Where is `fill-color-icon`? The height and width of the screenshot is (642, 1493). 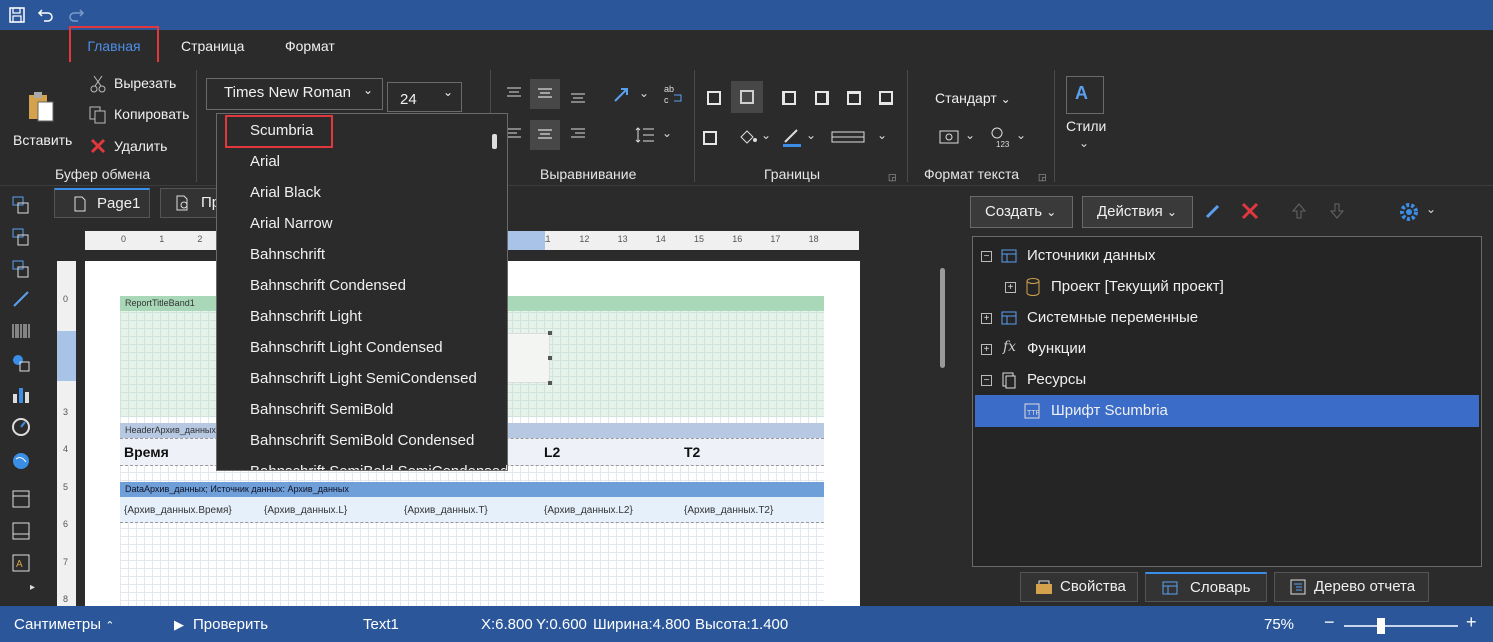
fill-color-icon is located at coordinates (748, 137).